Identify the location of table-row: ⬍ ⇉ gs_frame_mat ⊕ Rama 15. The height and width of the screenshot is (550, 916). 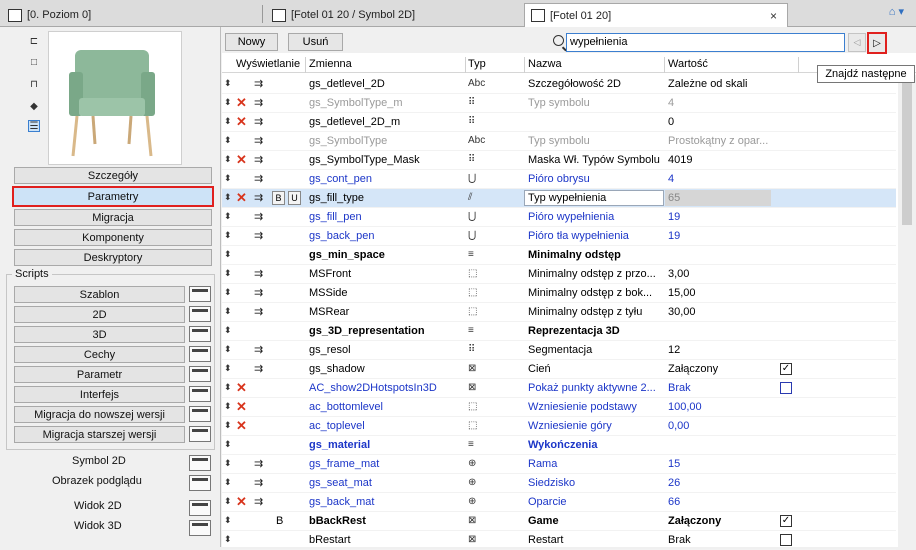
(559, 464).